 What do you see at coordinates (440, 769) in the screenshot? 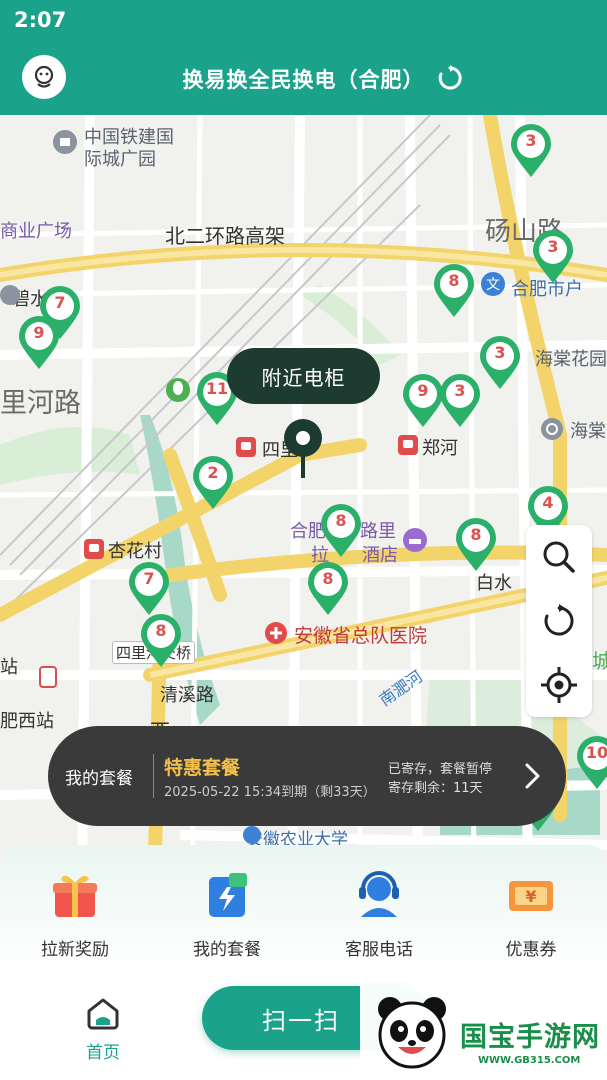
I see `package-status: 已寄存，套餐暂停` at bounding box center [440, 769].